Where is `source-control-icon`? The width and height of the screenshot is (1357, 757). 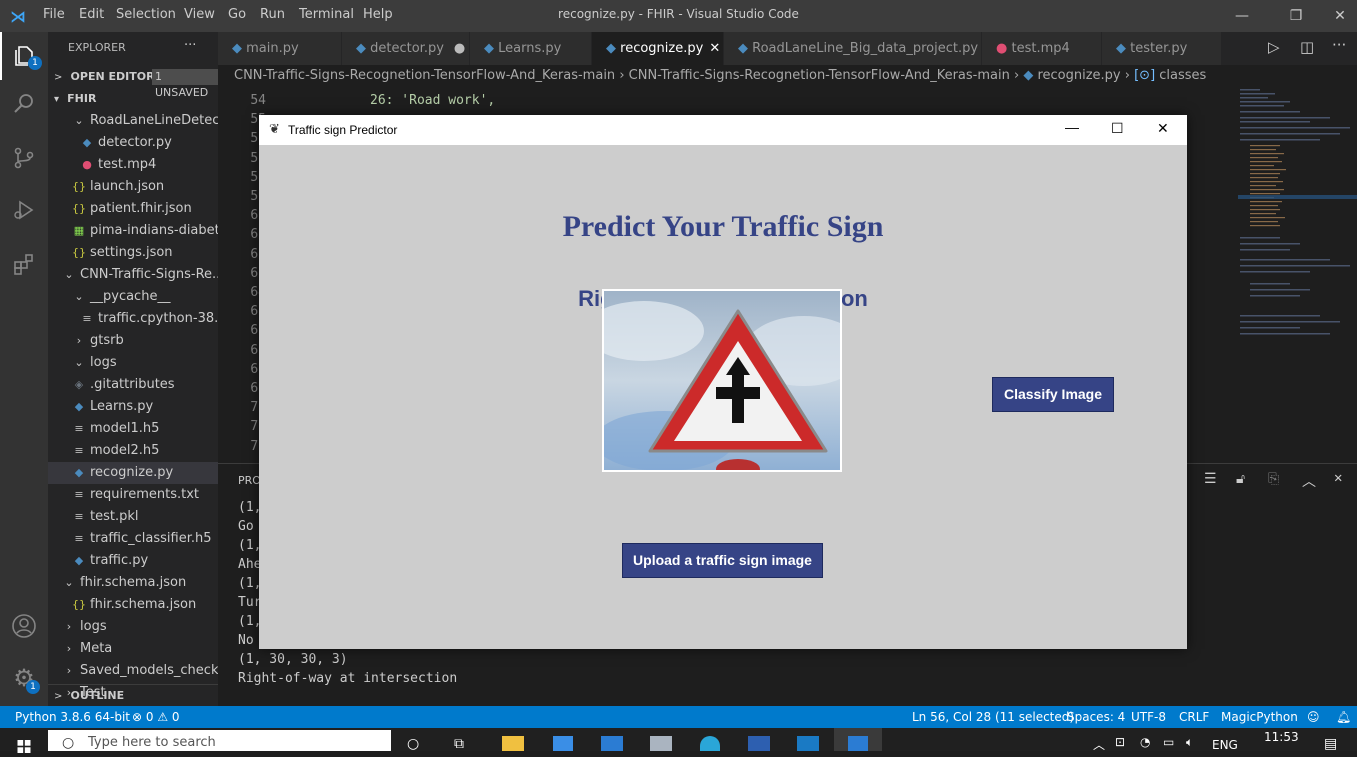
source-control-icon is located at coordinates (24, 158).